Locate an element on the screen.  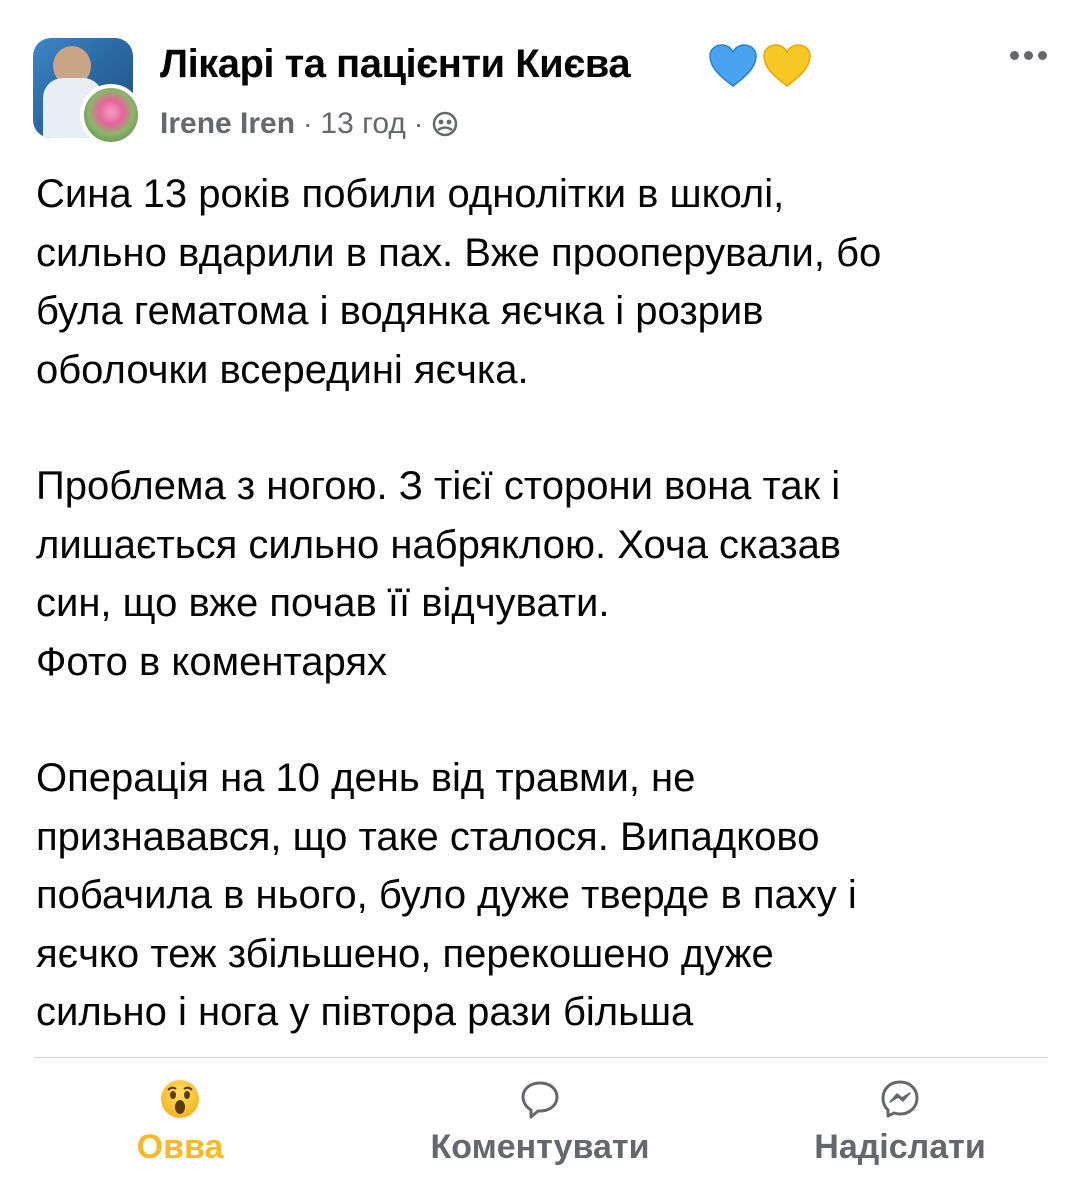
post-action-bar: Овва Коментувати Надіслати is located at coordinates (539, 1125).